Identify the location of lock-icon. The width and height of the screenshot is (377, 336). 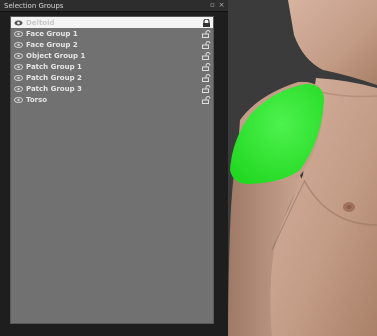
(206, 22).